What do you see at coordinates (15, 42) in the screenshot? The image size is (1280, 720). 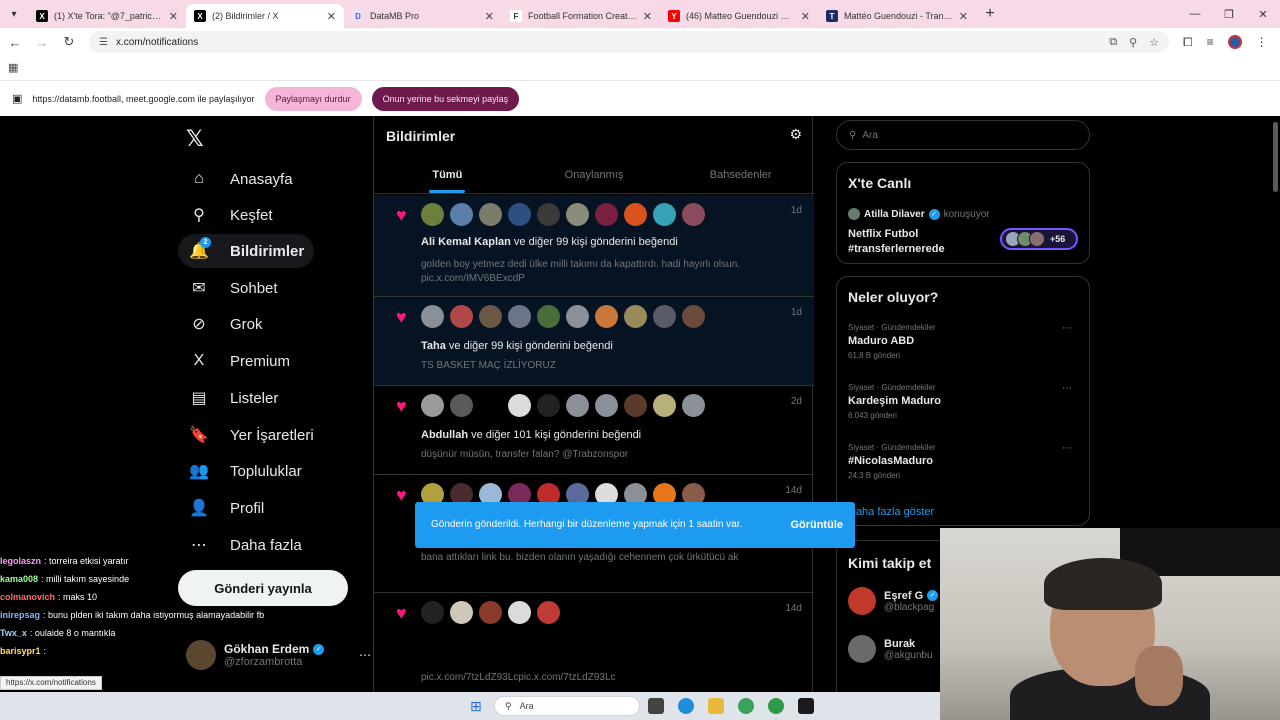 I see `back-icon: ←` at bounding box center [15, 42].